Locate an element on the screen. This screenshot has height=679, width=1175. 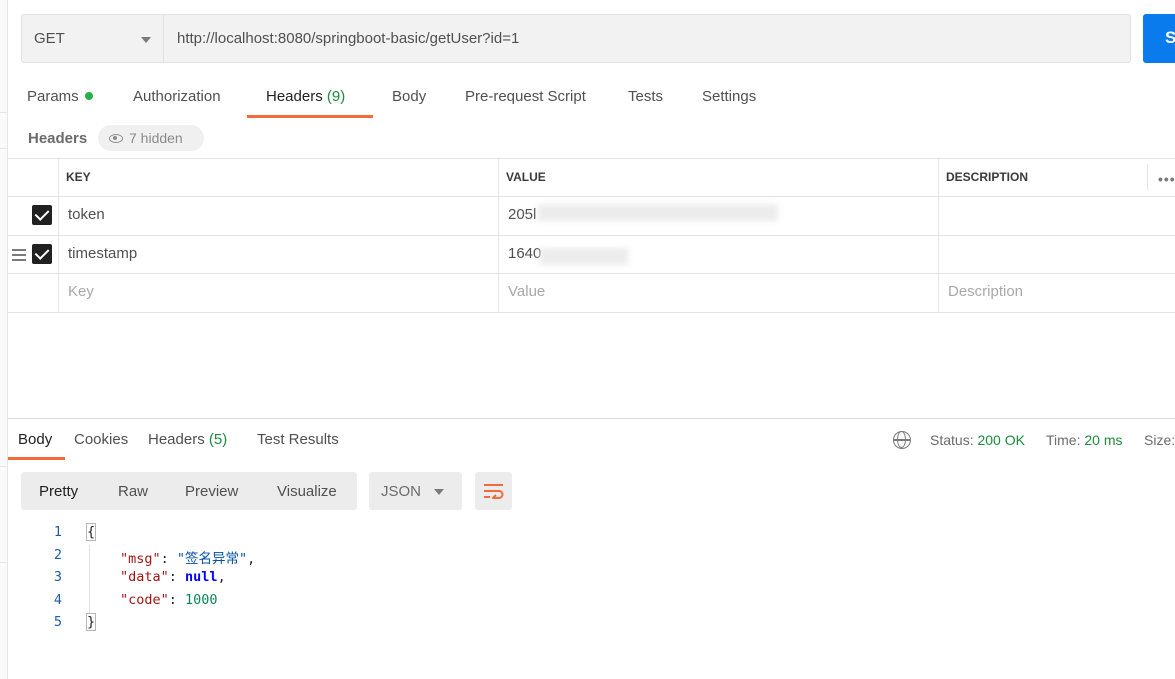
new-value-input: Value is located at coordinates (526, 291).